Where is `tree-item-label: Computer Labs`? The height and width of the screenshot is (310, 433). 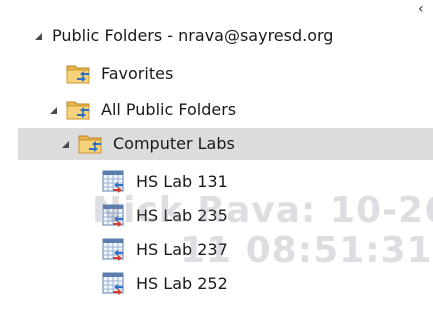 tree-item-label: Computer Labs is located at coordinates (174, 143).